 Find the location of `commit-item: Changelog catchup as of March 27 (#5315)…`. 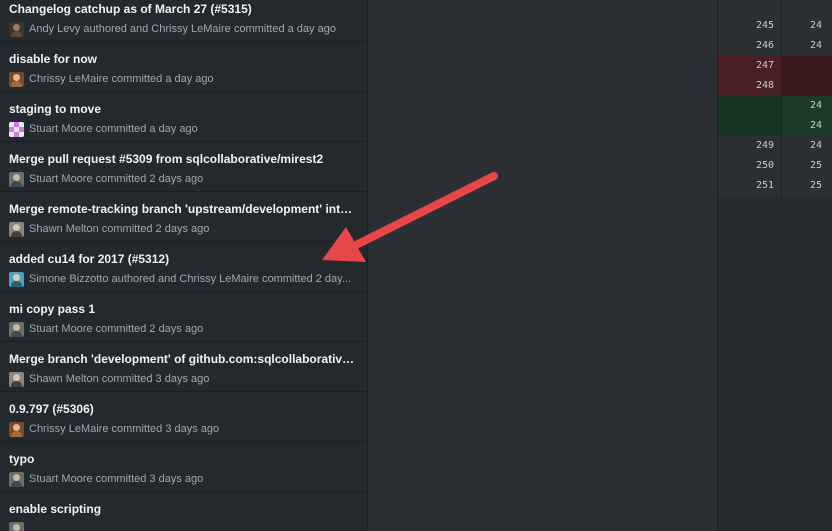

commit-item: Changelog catchup as of March 27 (#5315)… is located at coordinates (183, 21).